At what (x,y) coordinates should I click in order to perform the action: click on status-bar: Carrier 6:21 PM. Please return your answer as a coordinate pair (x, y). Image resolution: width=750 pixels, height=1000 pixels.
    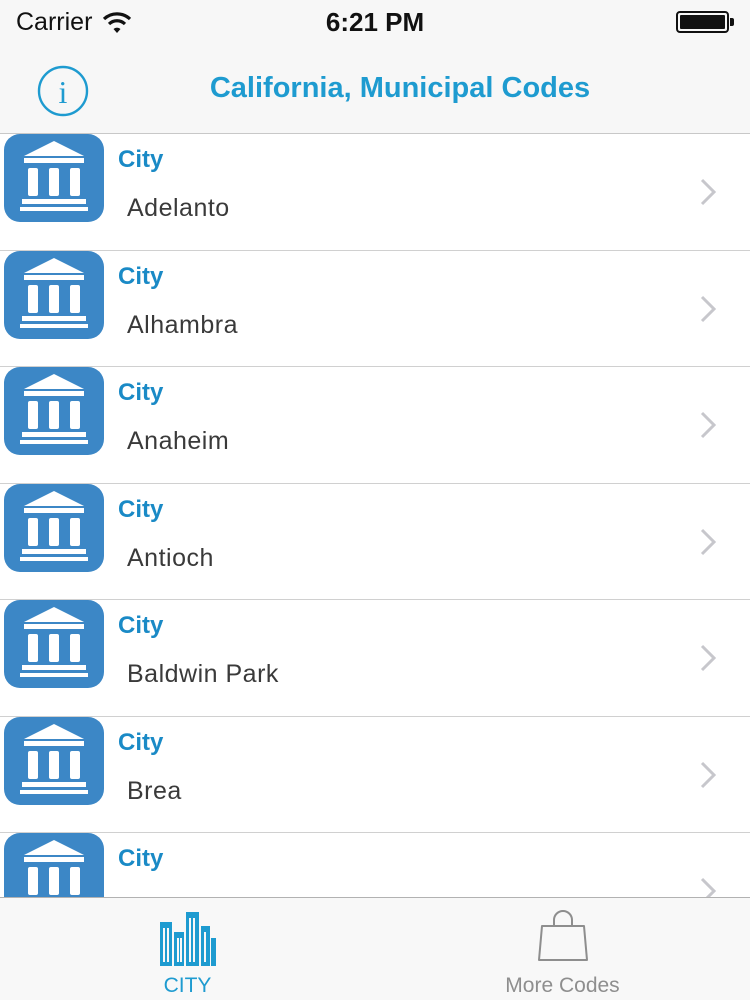
    Looking at the image, I should click on (375, 22).